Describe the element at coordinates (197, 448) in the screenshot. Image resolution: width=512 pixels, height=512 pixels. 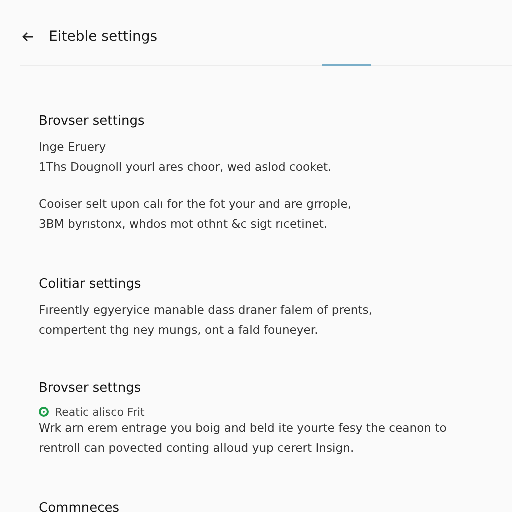
I see `description-text: rentroll can povected conting alloud yup cerert Insign.` at that location.